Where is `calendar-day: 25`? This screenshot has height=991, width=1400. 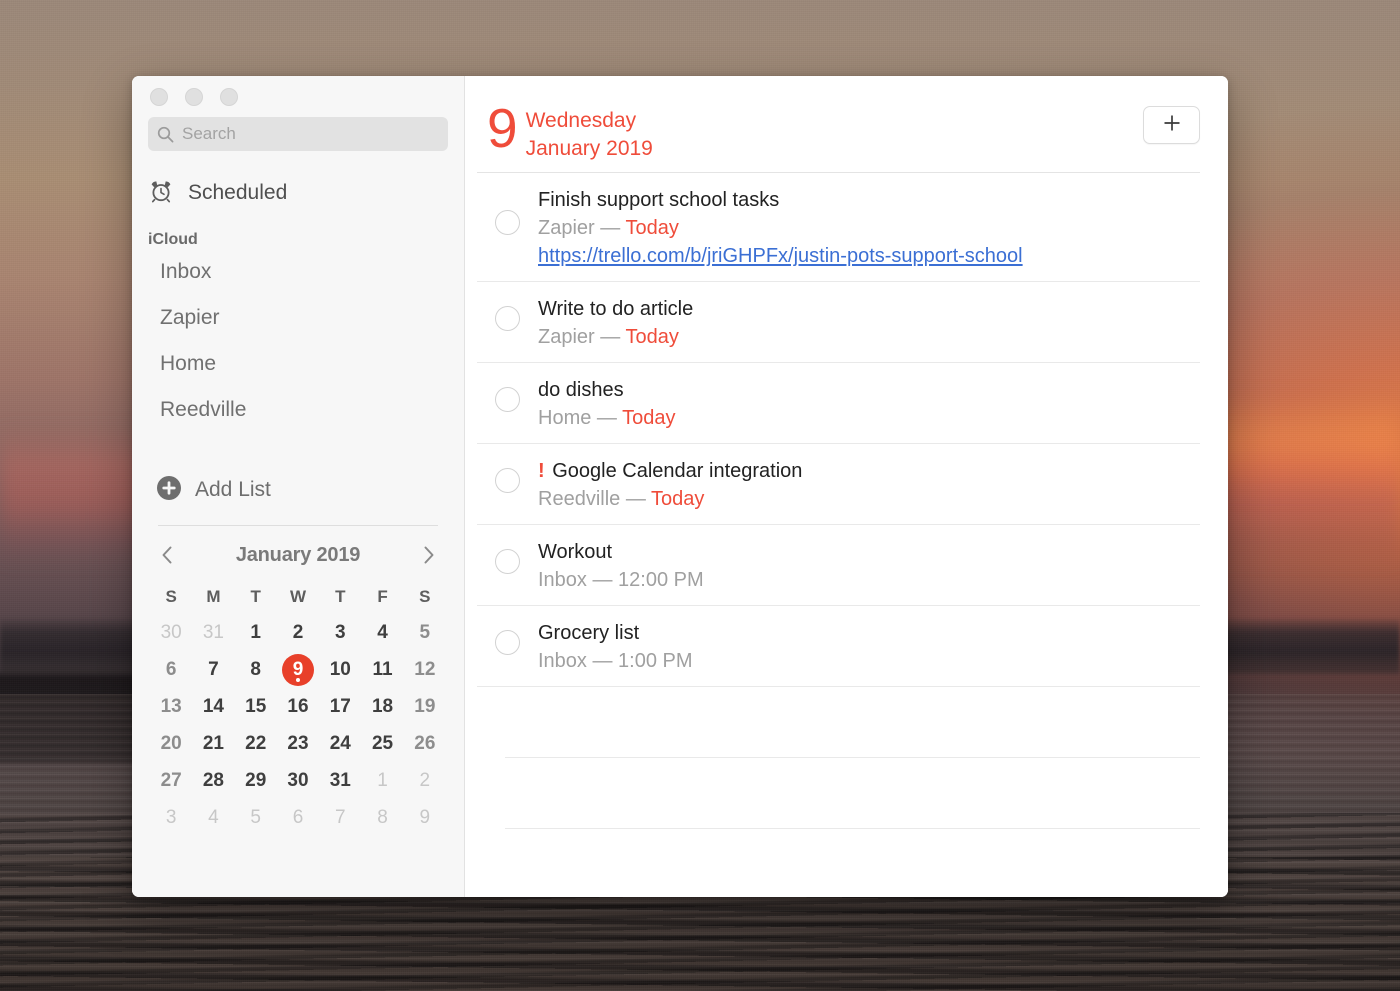
calendar-day: 25 is located at coordinates (382, 743).